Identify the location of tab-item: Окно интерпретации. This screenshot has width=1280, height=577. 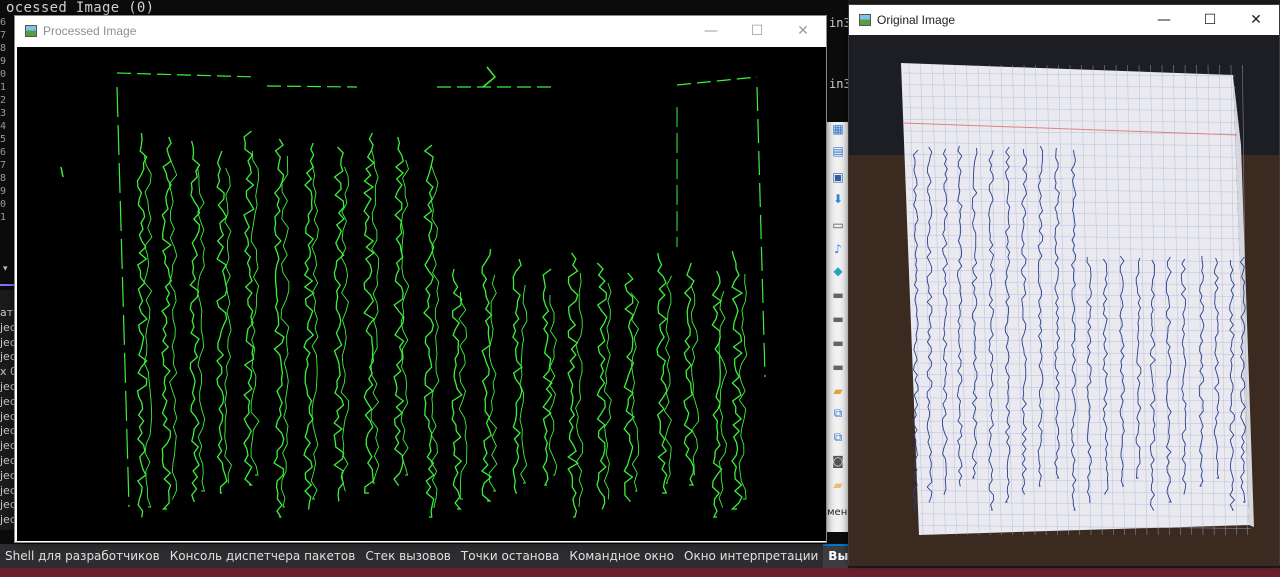
(751, 556).